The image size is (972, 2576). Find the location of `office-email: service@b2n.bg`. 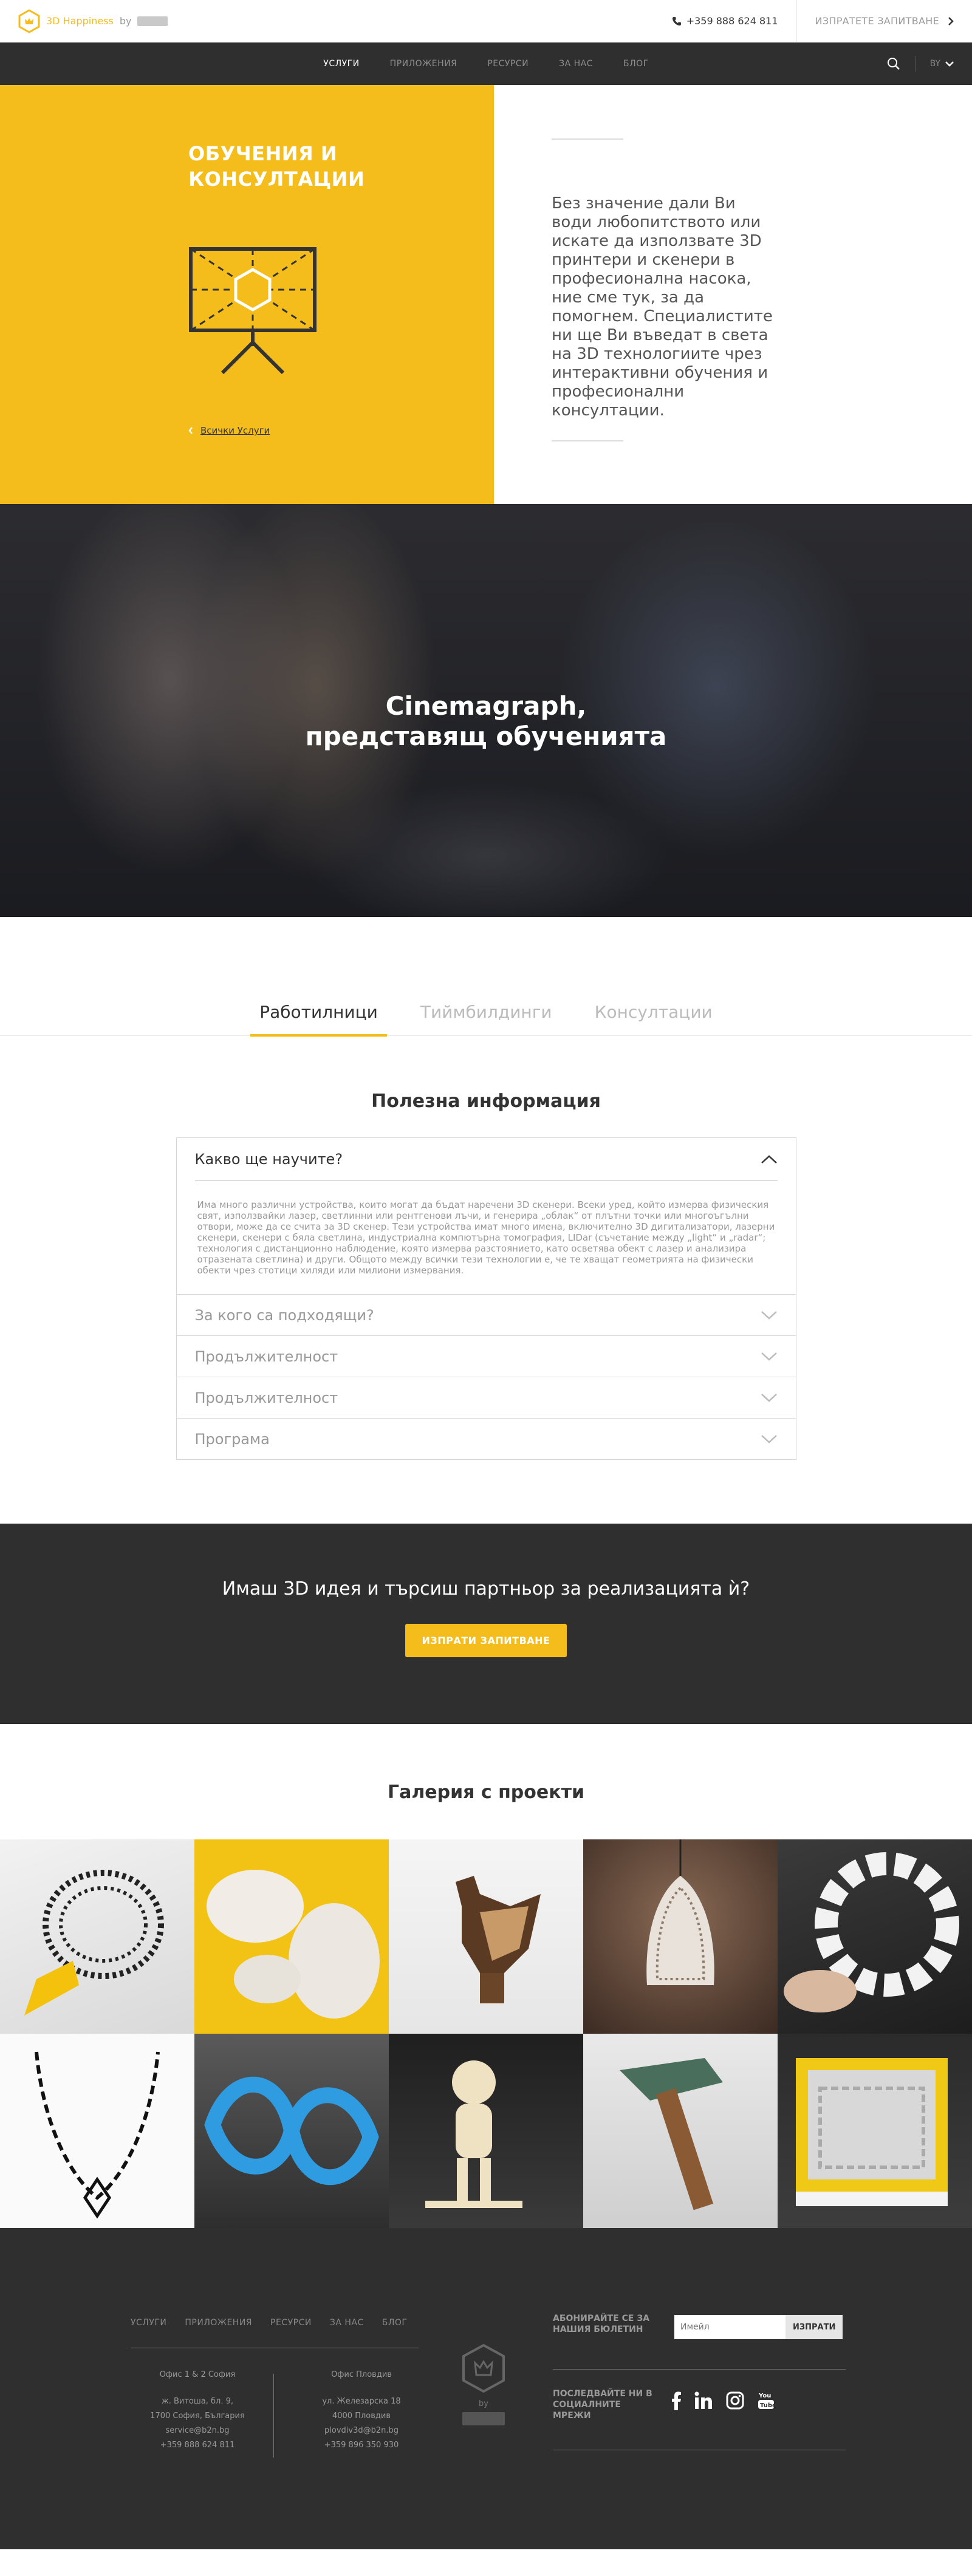

office-email: service@b2n.bg is located at coordinates (198, 2431).